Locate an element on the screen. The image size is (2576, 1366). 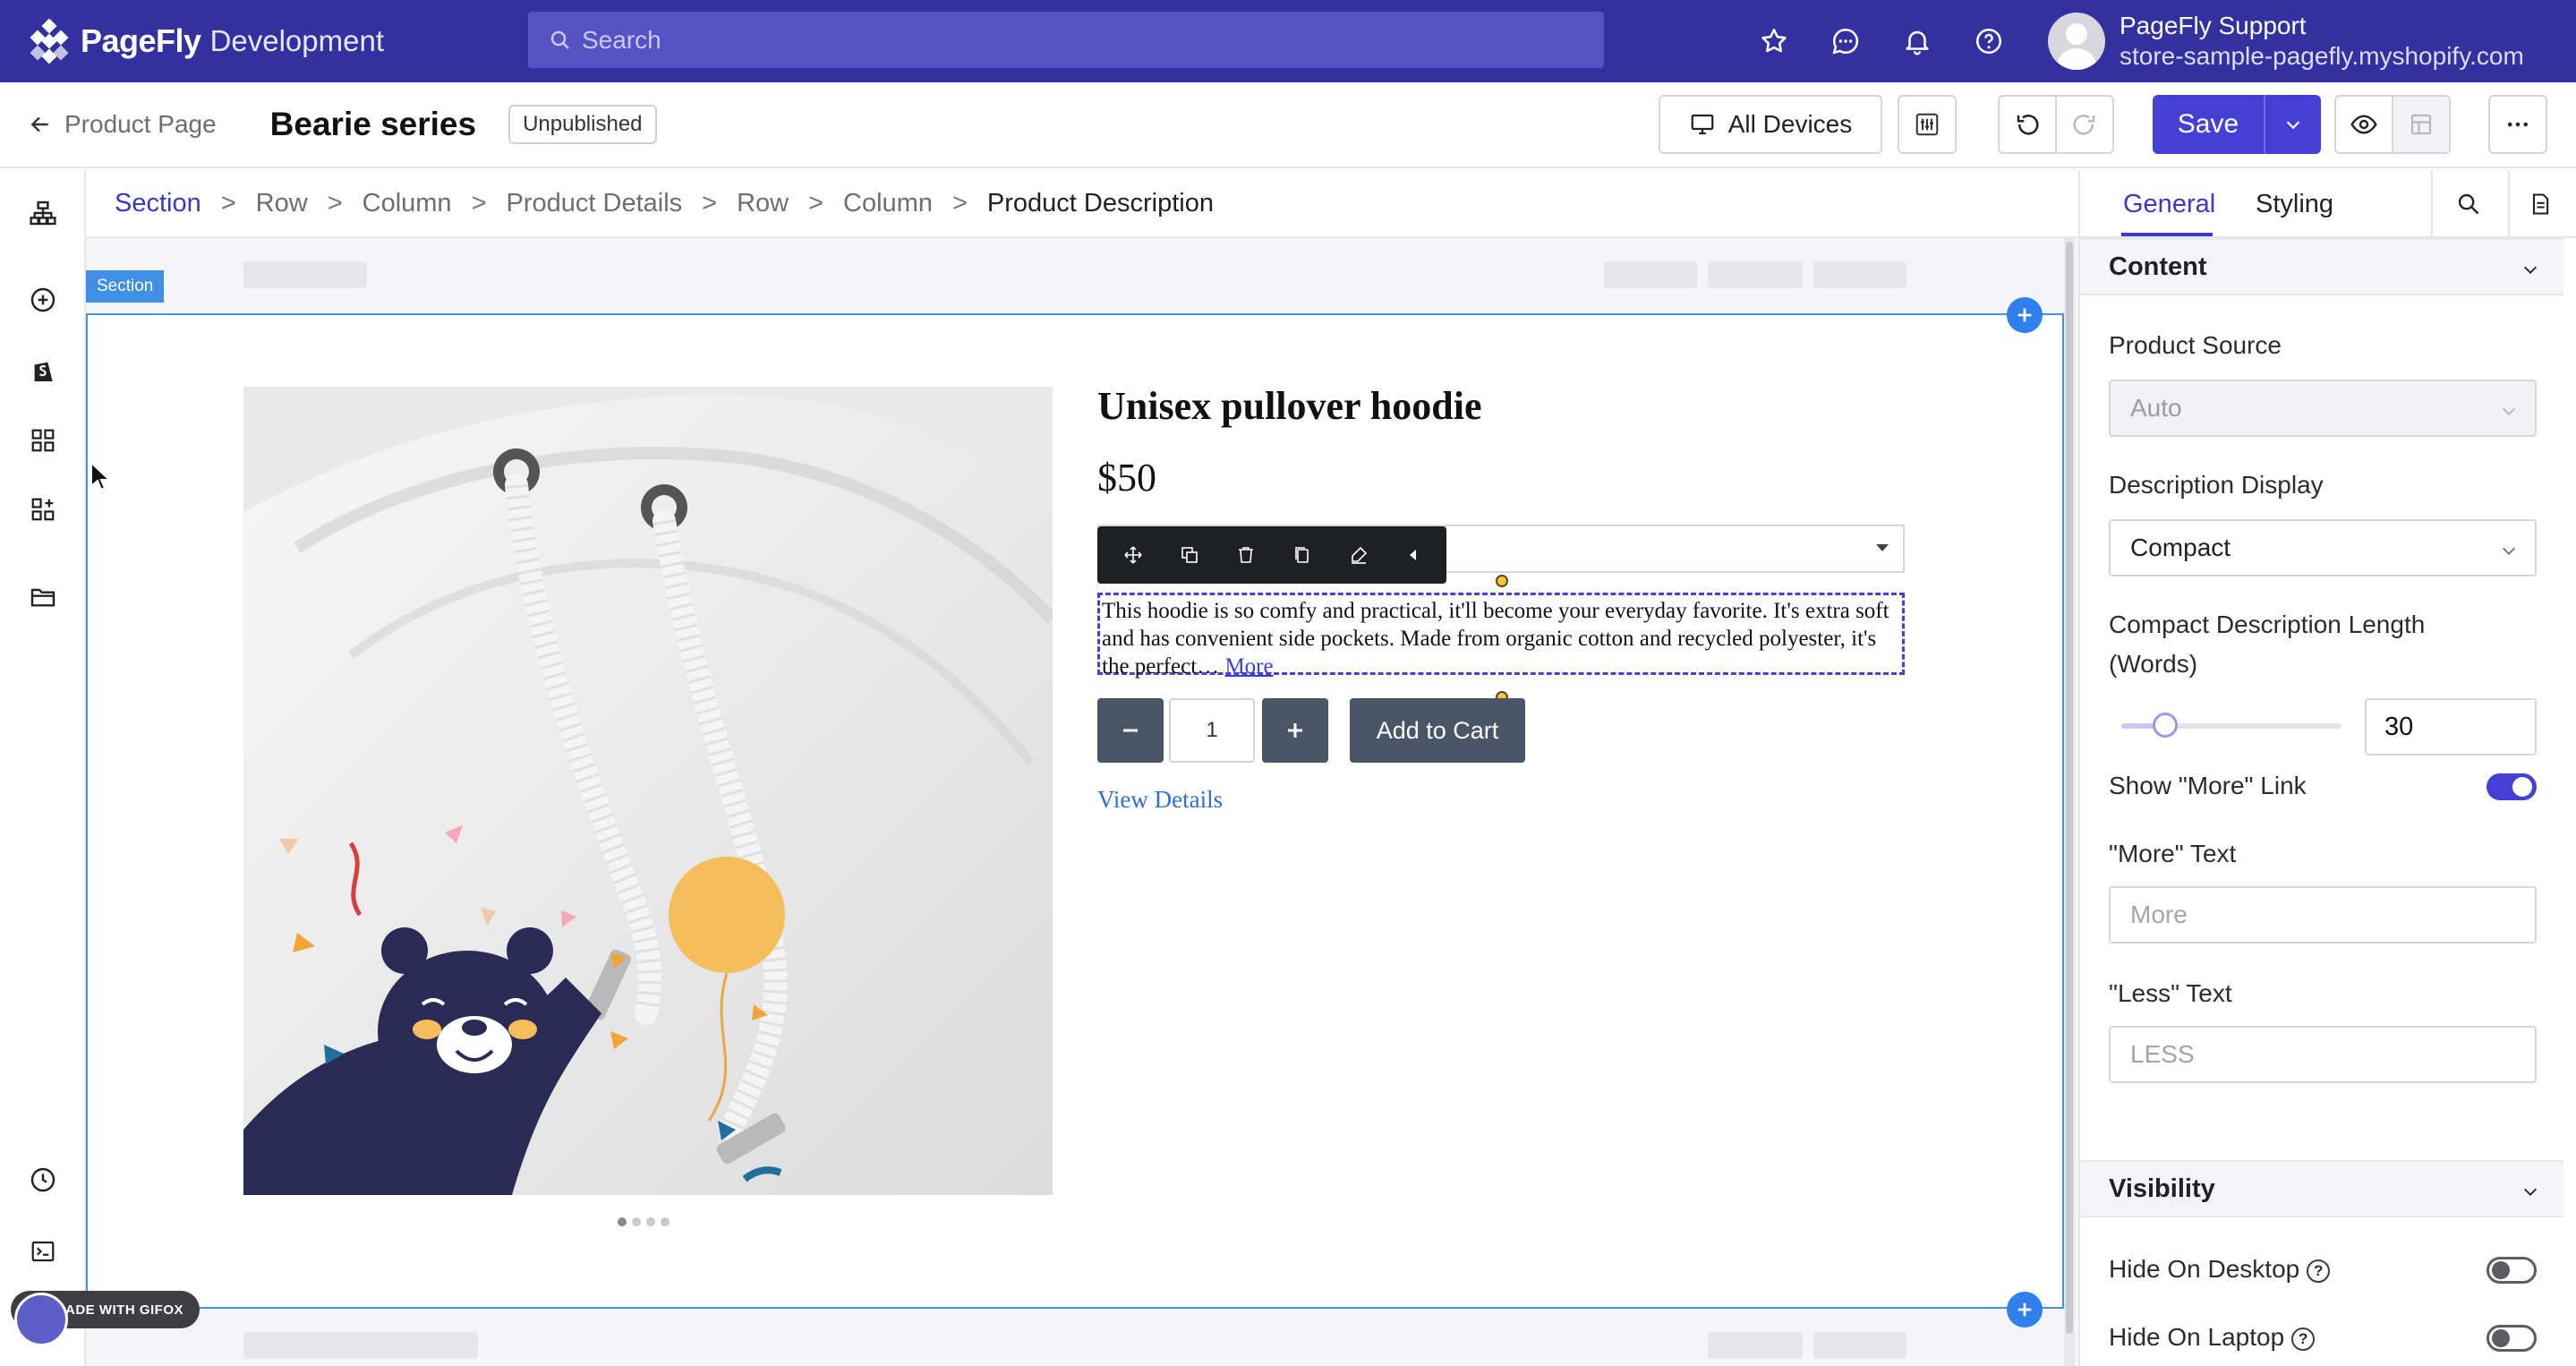
publish-icon is located at coordinates (2421, 124).